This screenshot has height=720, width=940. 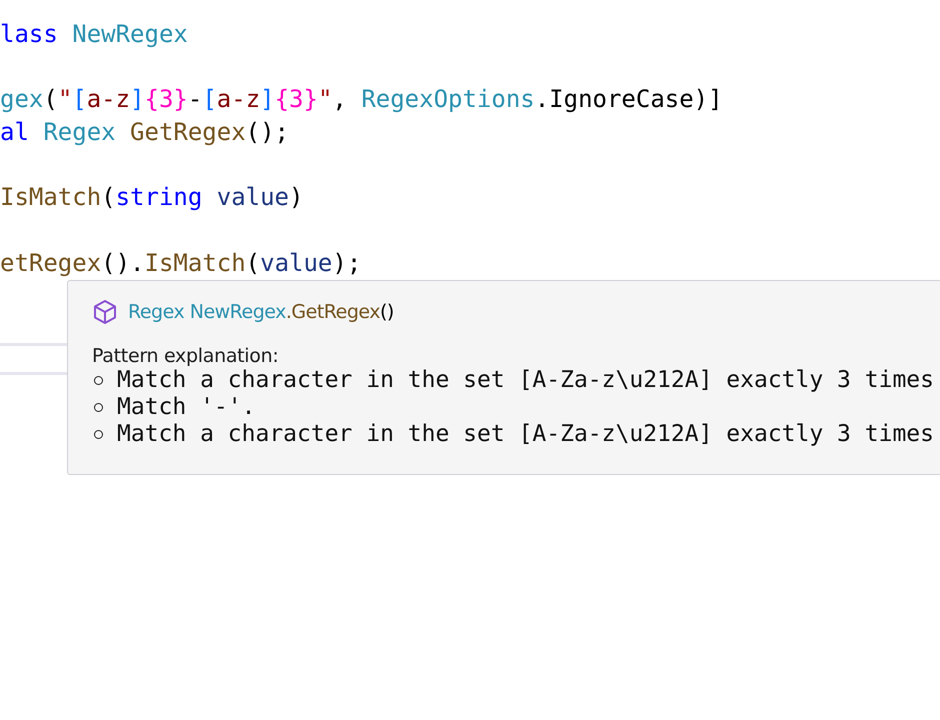 I want to click on method-signature: Regex NewRegex.GetRegex(), so click(x=261, y=311).